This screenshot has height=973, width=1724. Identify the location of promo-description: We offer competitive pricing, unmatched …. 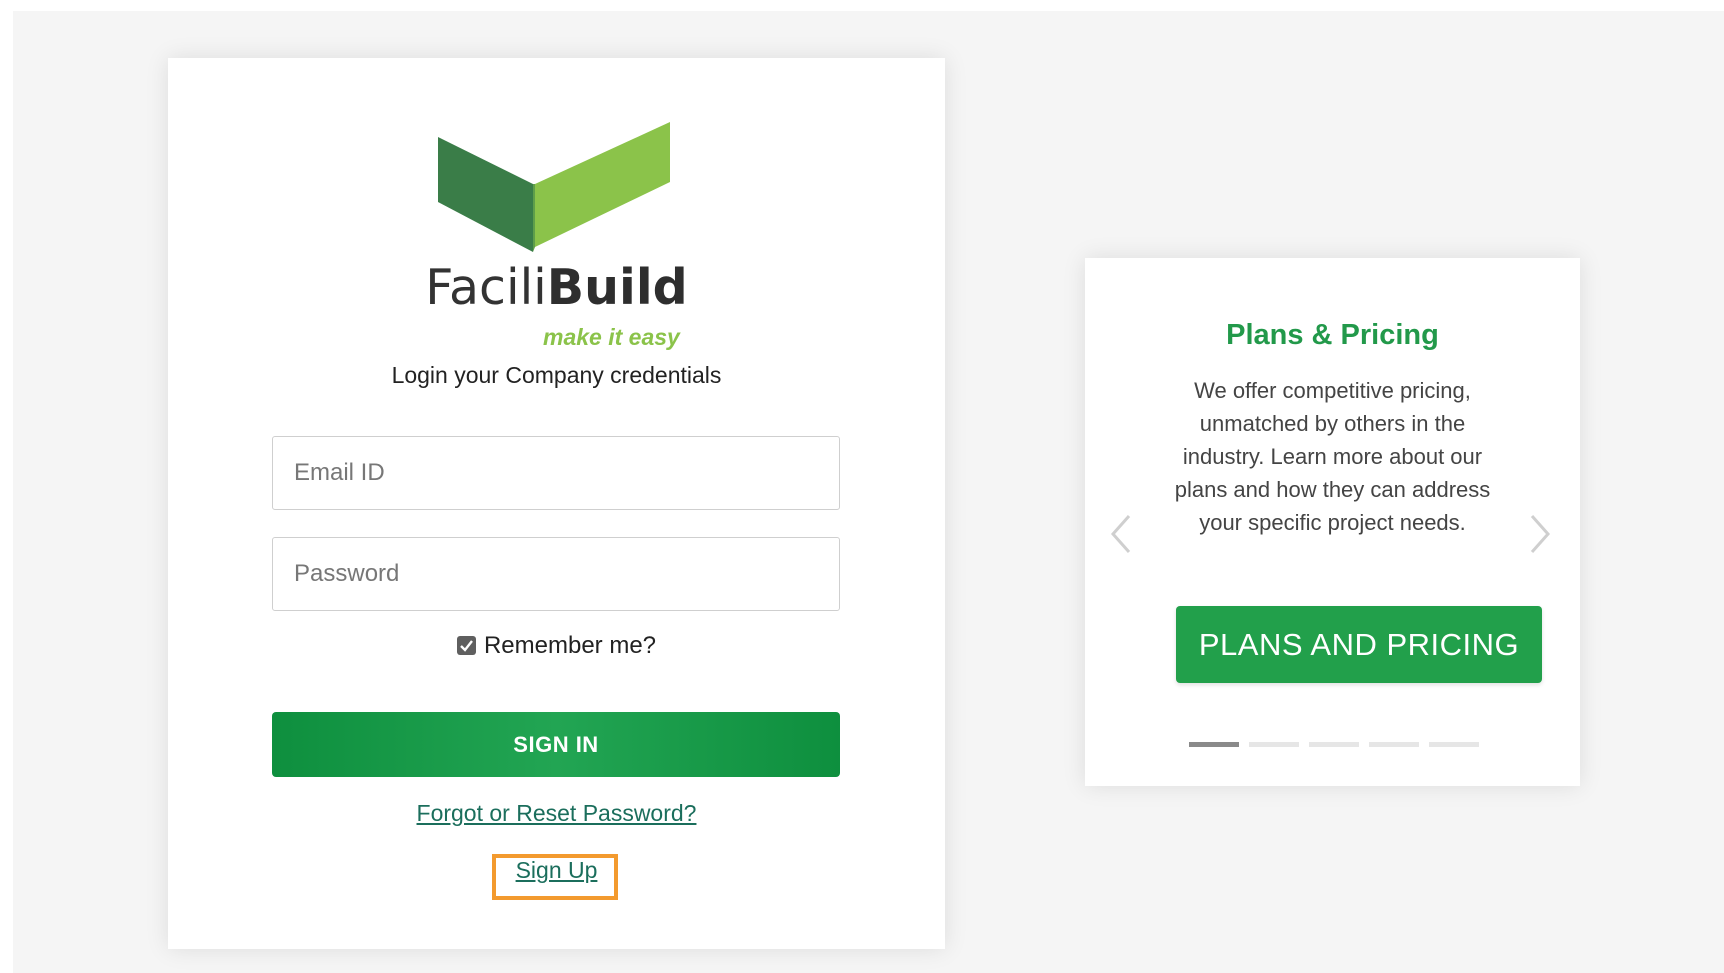
(1332, 456).